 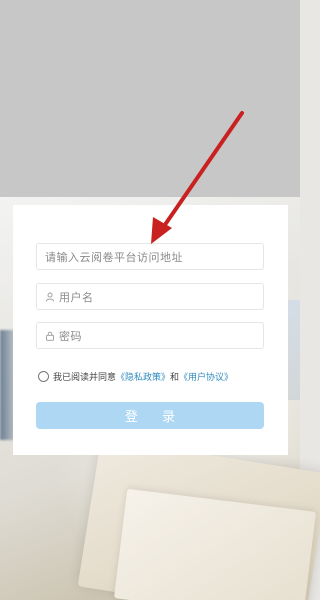 I want to click on username-input: 用户名, so click(x=150, y=296).